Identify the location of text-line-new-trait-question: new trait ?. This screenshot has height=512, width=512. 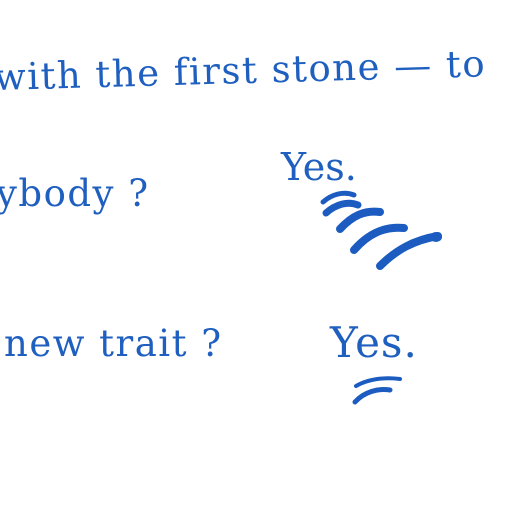
(113, 343).